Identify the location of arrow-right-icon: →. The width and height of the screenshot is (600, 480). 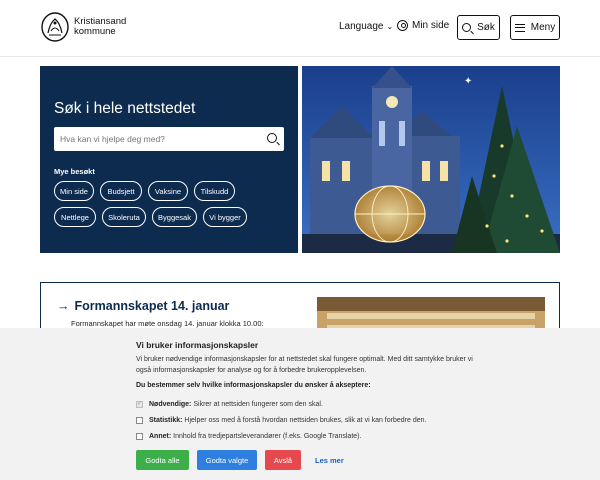
(63, 306).